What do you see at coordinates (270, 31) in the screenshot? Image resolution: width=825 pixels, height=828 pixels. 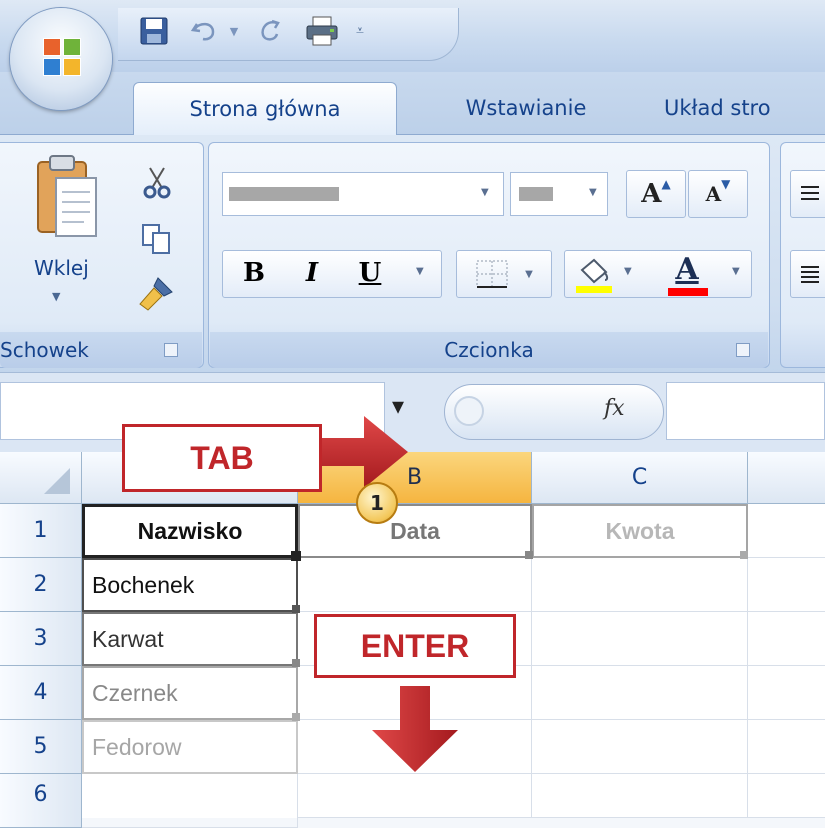 I see `redo-icon` at bounding box center [270, 31].